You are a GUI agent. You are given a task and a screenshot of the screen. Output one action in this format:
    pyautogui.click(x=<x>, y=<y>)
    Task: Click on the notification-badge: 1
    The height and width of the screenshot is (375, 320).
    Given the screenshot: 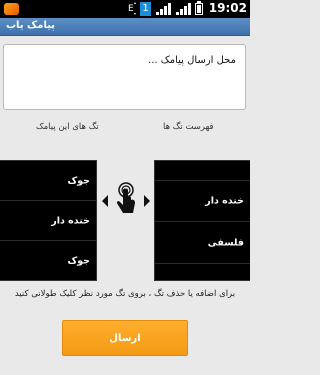 What is the action you would take?
    pyautogui.click(x=145, y=9)
    